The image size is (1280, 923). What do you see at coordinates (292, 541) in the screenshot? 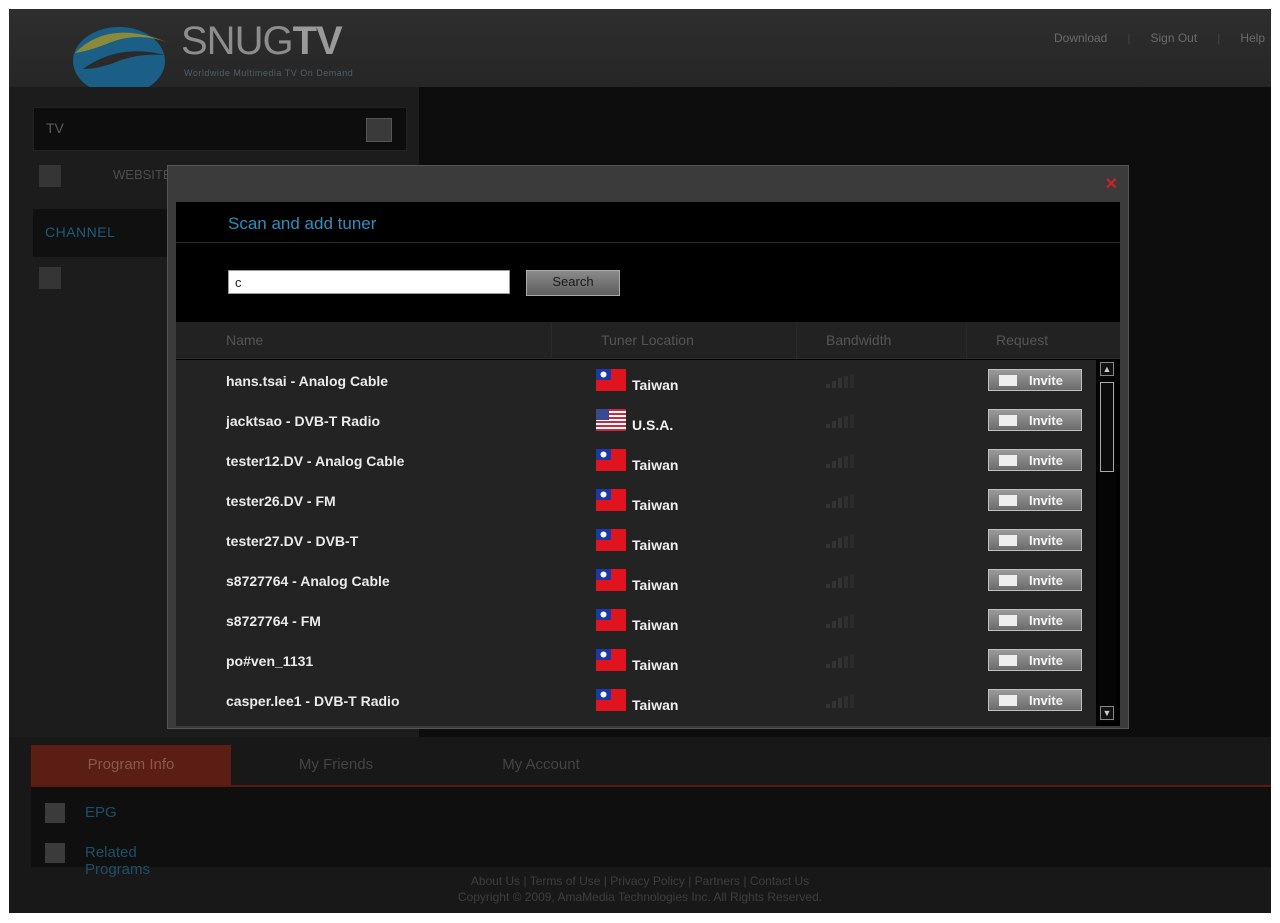
I see `tuner-name: tester27.DV - DVB-T` at bounding box center [292, 541].